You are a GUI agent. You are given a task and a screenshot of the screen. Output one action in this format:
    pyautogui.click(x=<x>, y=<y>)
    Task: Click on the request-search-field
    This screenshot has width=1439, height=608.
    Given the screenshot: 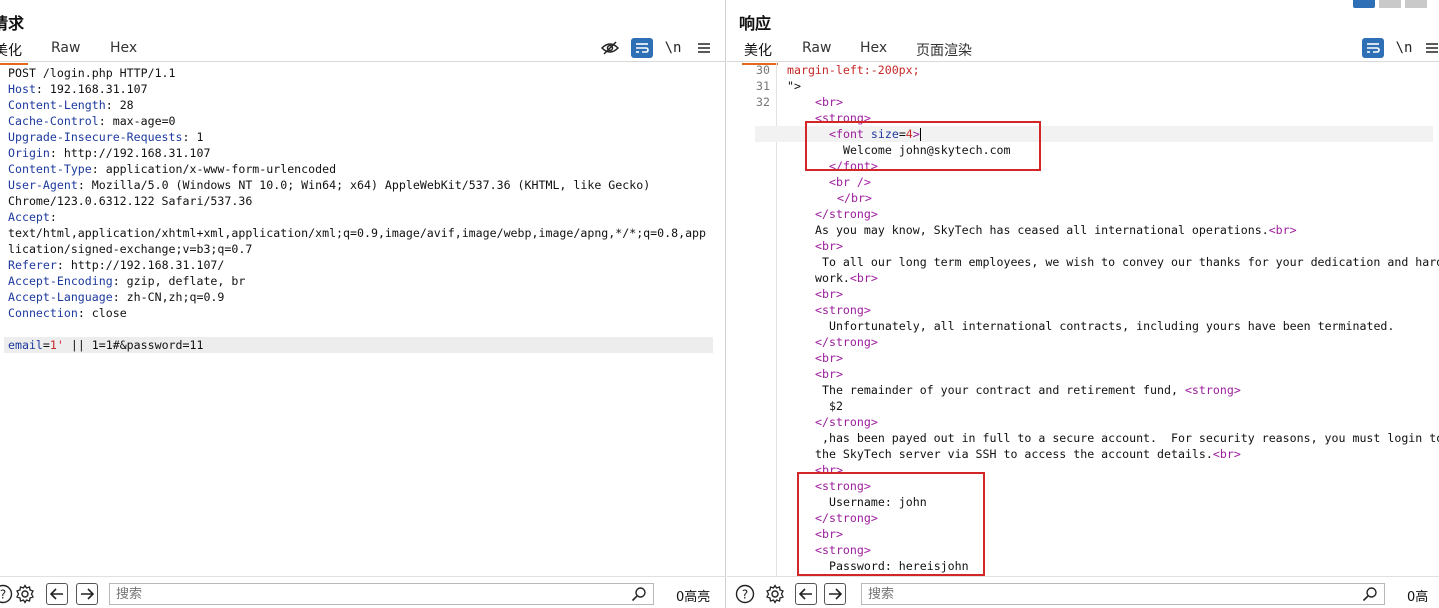 What is the action you would take?
    pyautogui.click(x=381, y=594)
    